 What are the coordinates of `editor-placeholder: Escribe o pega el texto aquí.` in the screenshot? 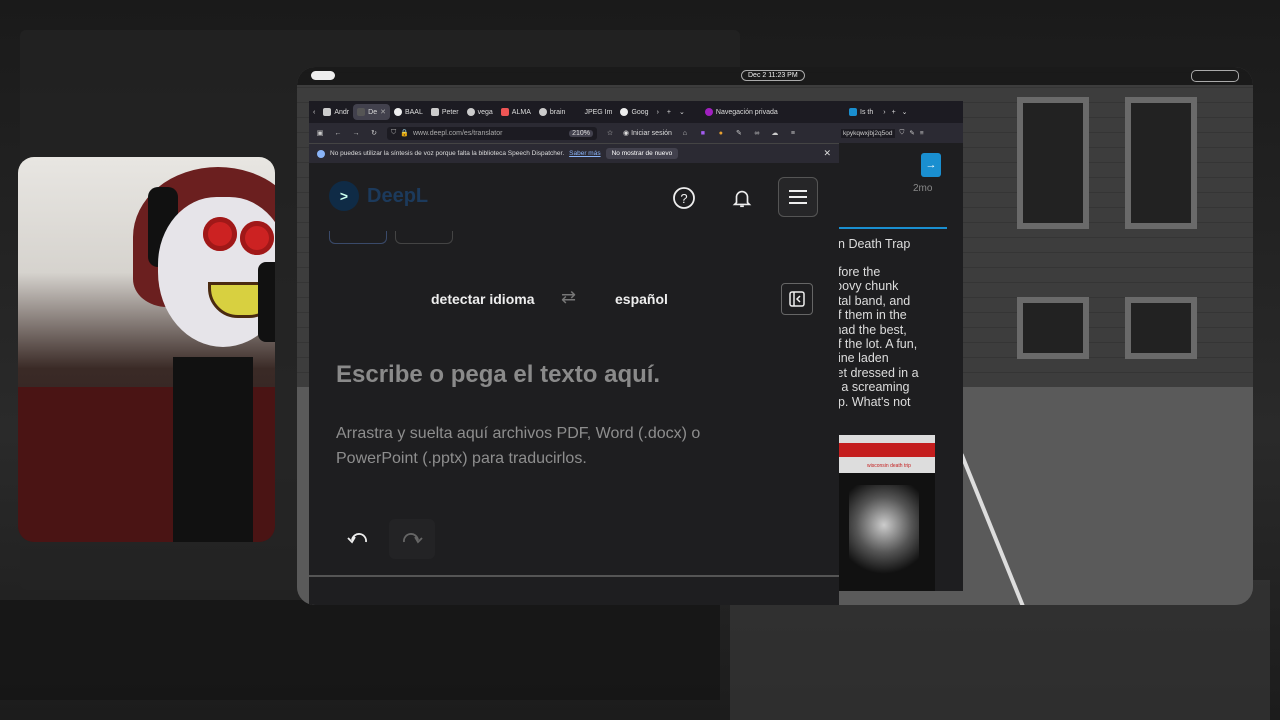 It's located at (498, 374).